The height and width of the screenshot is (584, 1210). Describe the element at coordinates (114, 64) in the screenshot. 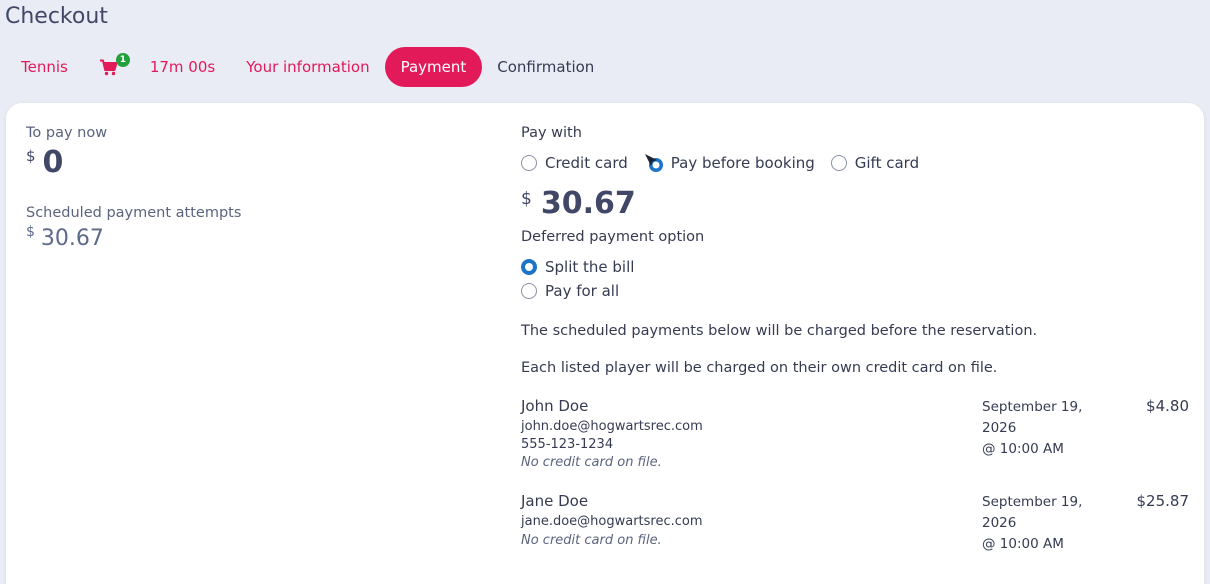

I see `shopping-cart-icon: 1` at that location.